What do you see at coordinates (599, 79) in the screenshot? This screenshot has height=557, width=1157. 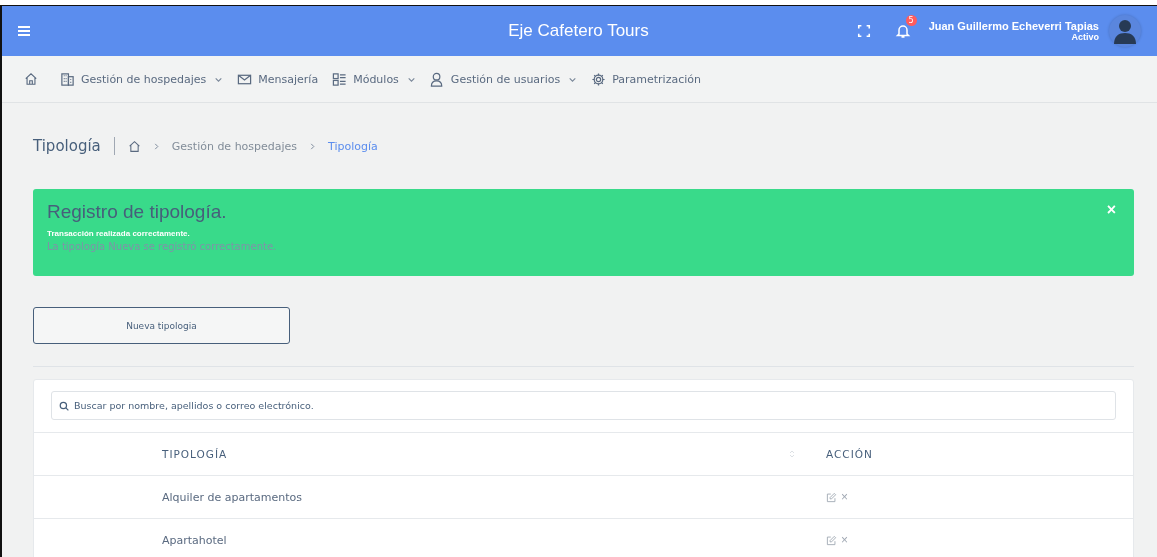 I see `settings-icon` at bounding box center [599, 79].